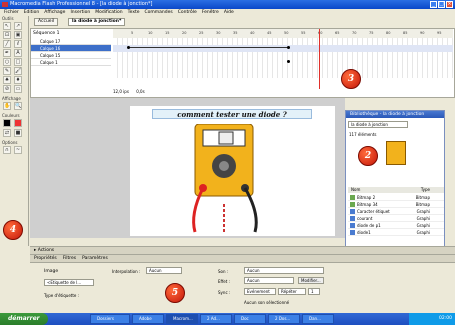 This screenshot has width=455, height=325. What do you see at coordinates (7, 89) in the screenshot?
I see `eyedropper-icon: ⊘` at bounding box center [7, 89].